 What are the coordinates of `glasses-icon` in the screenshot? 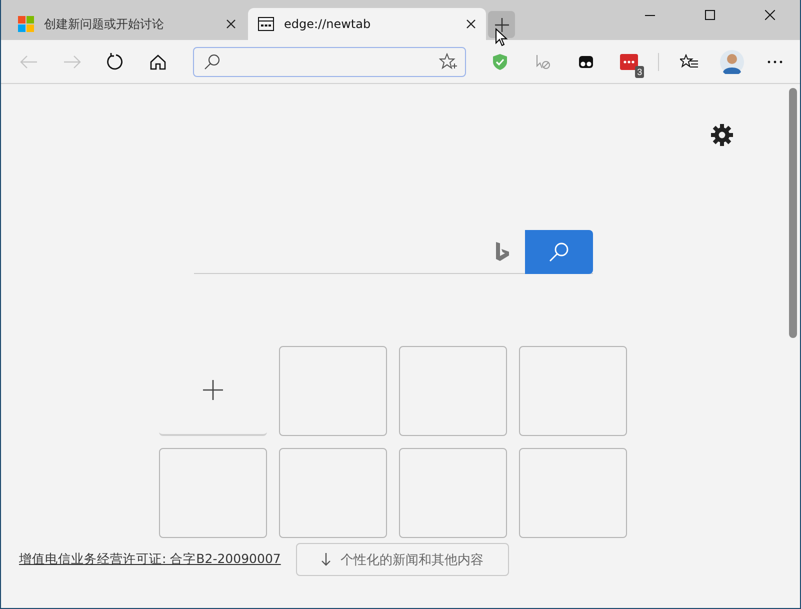 It's located at (586, 61).